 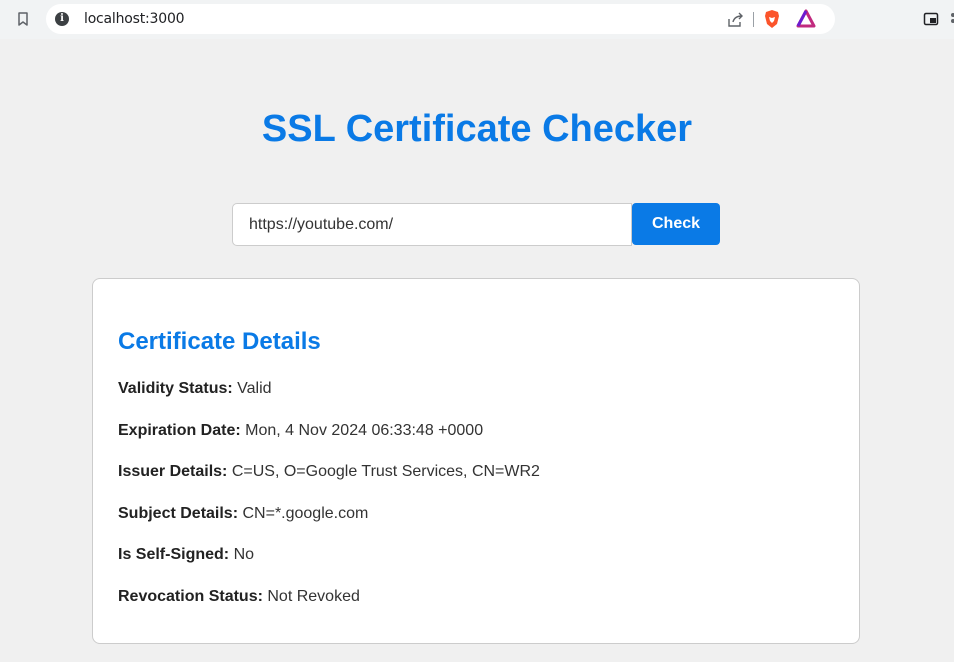 I want to click on brave-rewards-icon, so click(x=806, y=19).